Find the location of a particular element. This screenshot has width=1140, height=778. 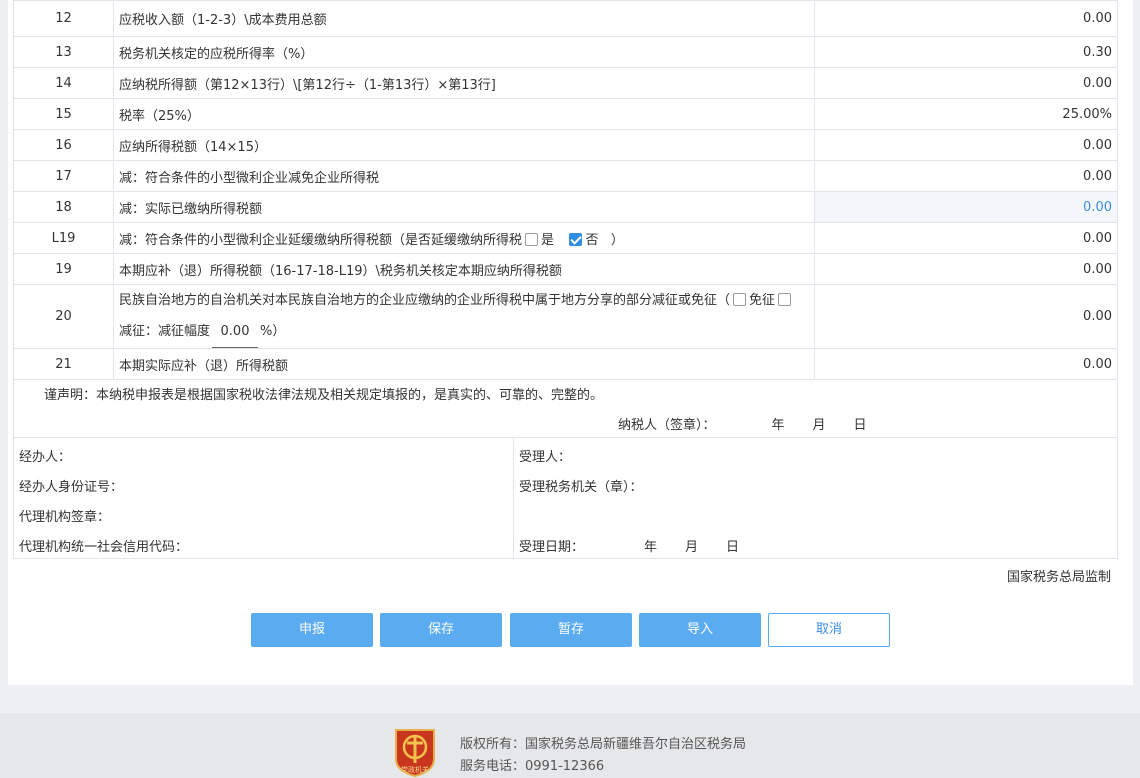

receiver-info: 受理人： 受理税务机关（章）： 受理日期： 年 月 日 is located at coordinates (815, 498).